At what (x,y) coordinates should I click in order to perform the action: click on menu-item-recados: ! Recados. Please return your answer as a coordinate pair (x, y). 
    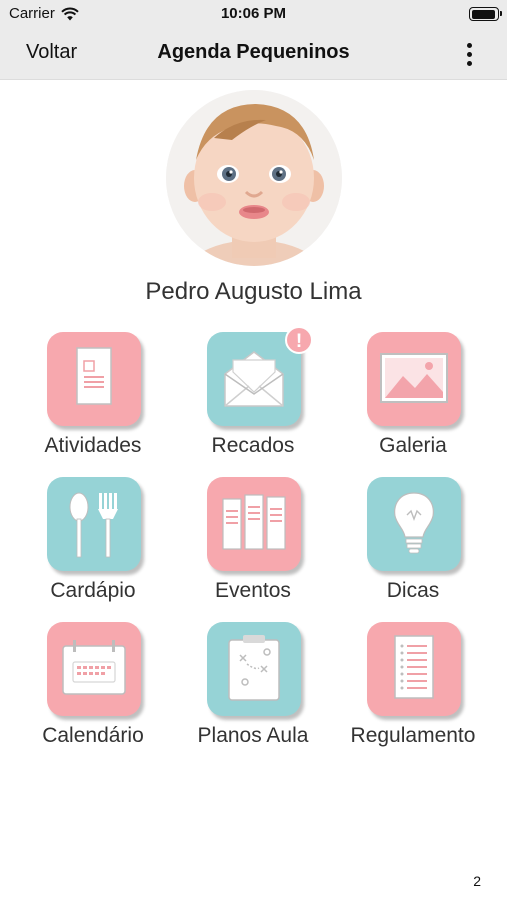
    Looking at the image, I should click on (253, 398).